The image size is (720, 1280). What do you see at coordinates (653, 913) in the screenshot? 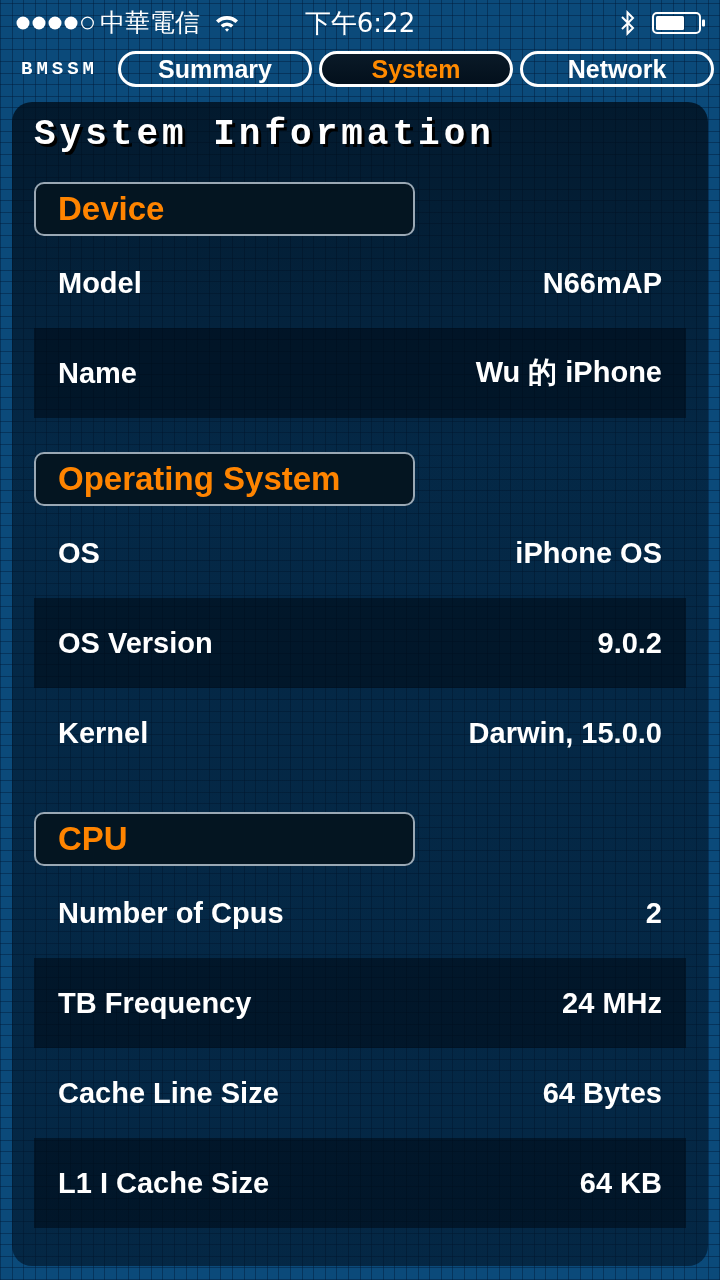
I see `row-value: 2` at bounding box center [653, 913].